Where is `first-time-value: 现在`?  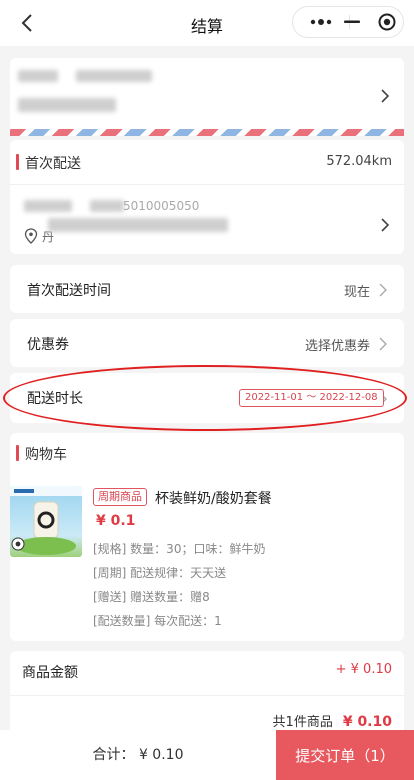 first-time-value: 现在 is located at coordinates (356, 292).